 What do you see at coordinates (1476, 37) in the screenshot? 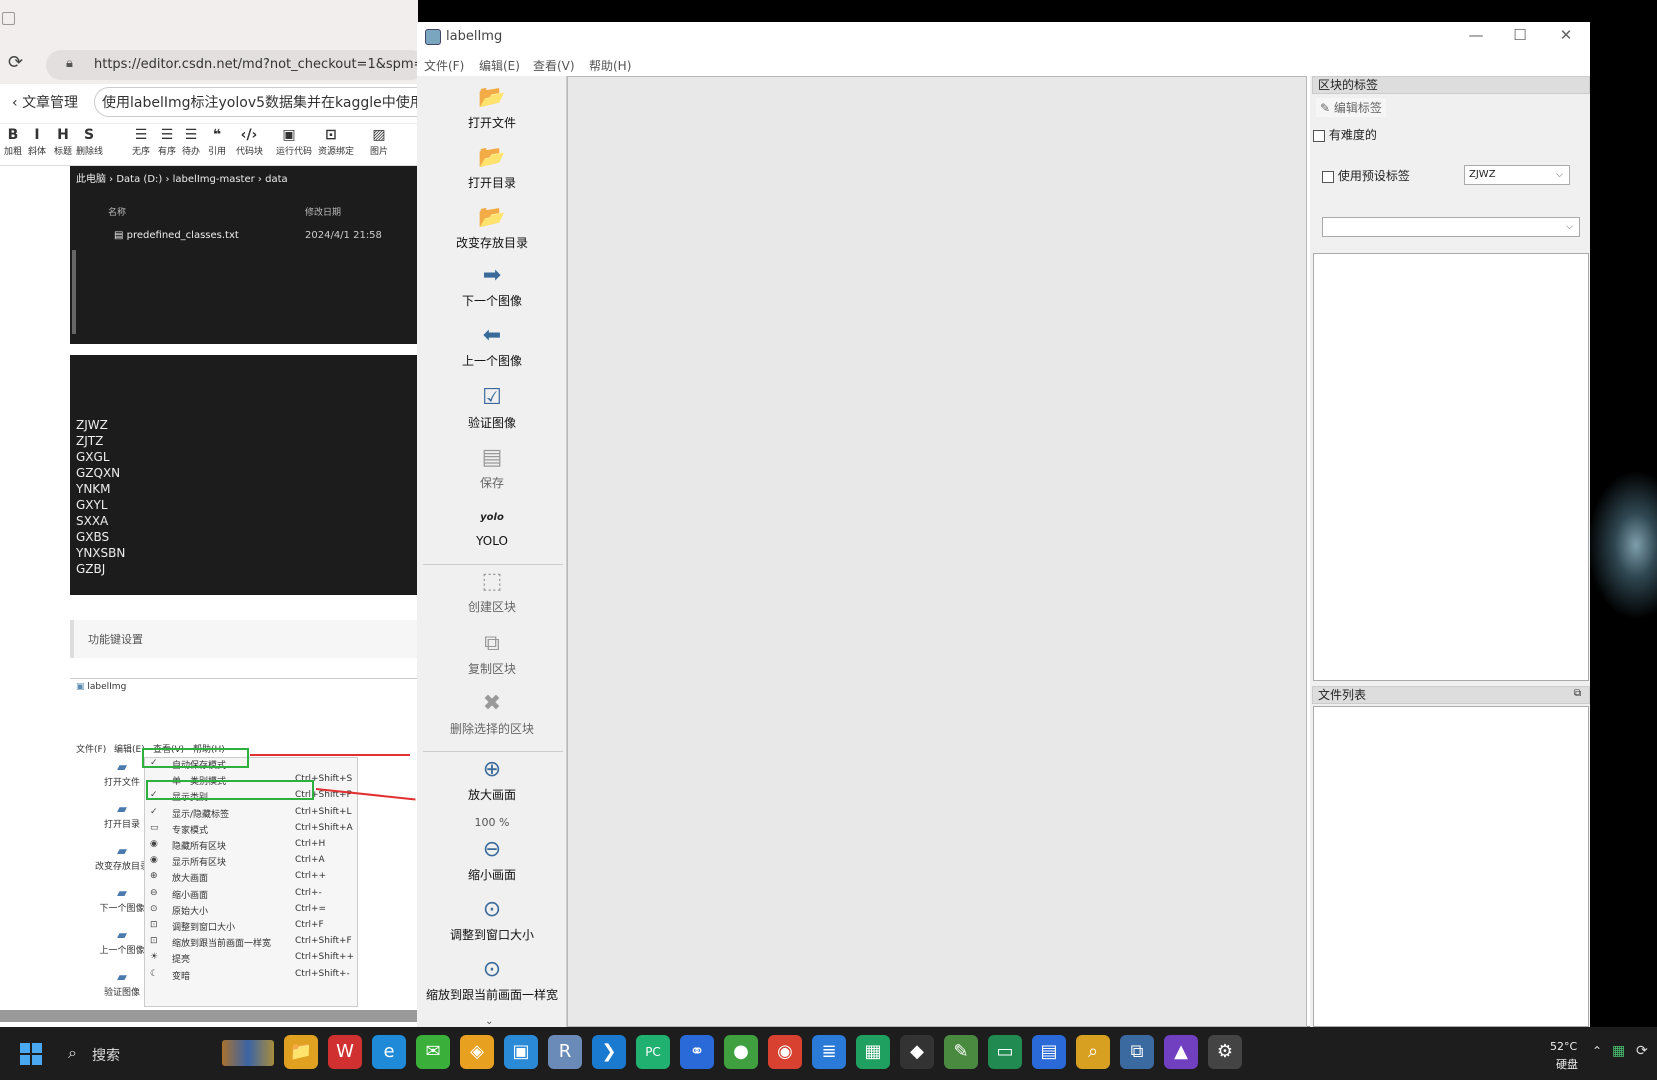
I see `minimize-button: —` at bounding box center [1476, 37].